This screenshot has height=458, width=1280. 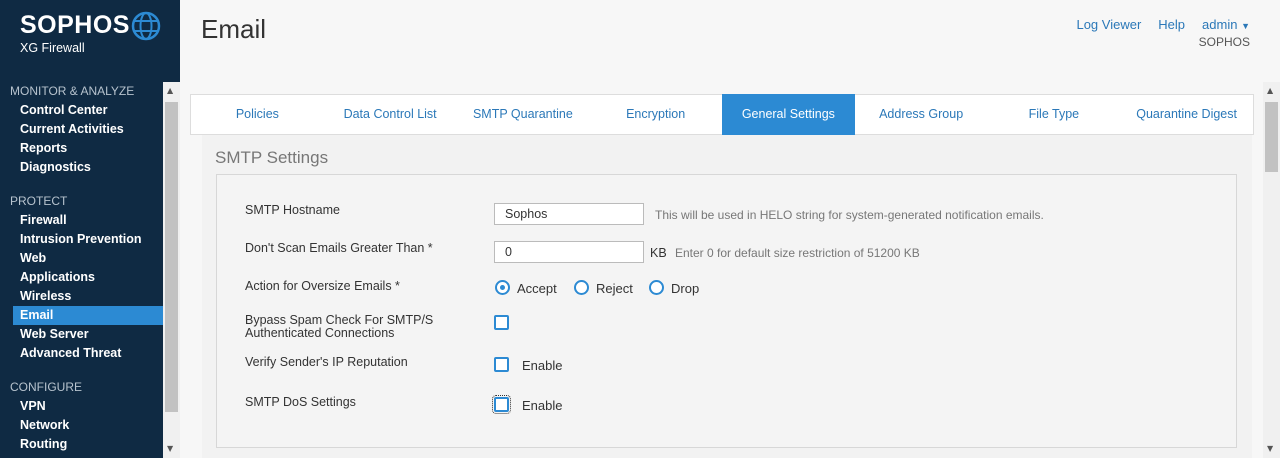 I want to click on brand: SOPHOS XG Firewall, so click(x=75, y=32).